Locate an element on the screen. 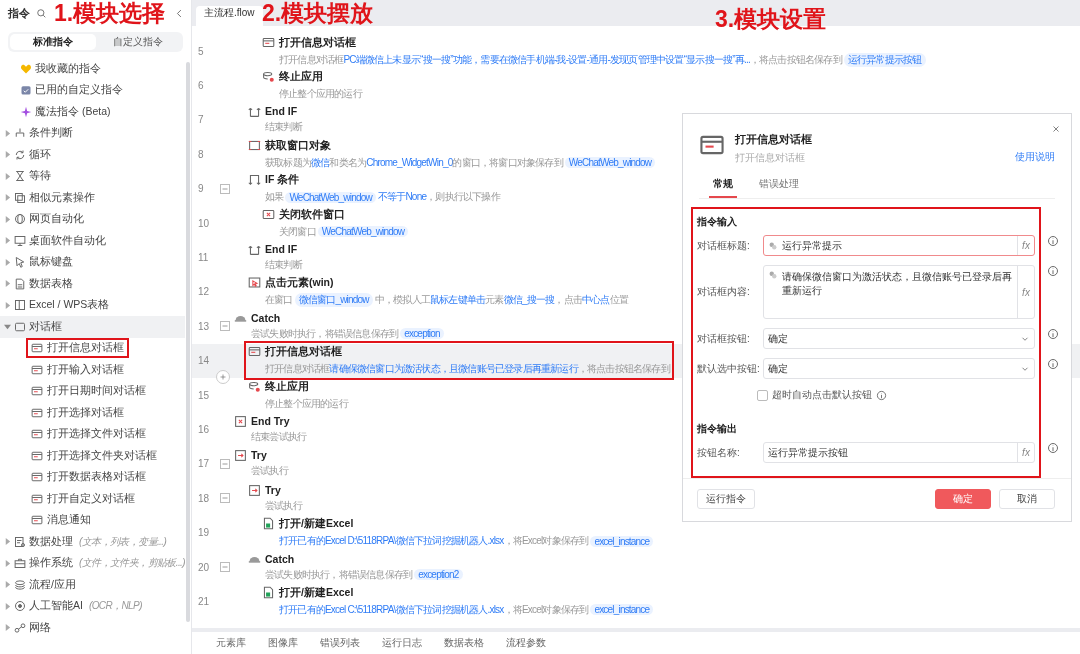  category-item: 操作系统 (文件，文件夹，剪贴板...) is located at coordinates (92, 563).